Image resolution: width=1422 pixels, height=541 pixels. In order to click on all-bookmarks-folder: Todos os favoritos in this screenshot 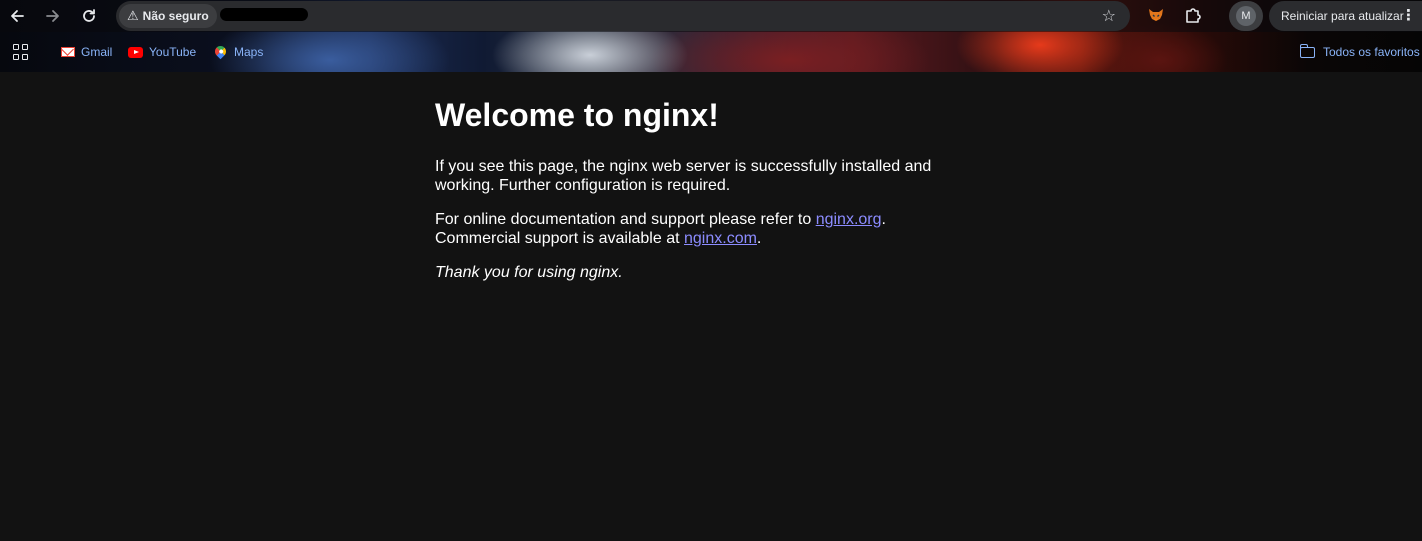, I will do `click(1359, 52)`.